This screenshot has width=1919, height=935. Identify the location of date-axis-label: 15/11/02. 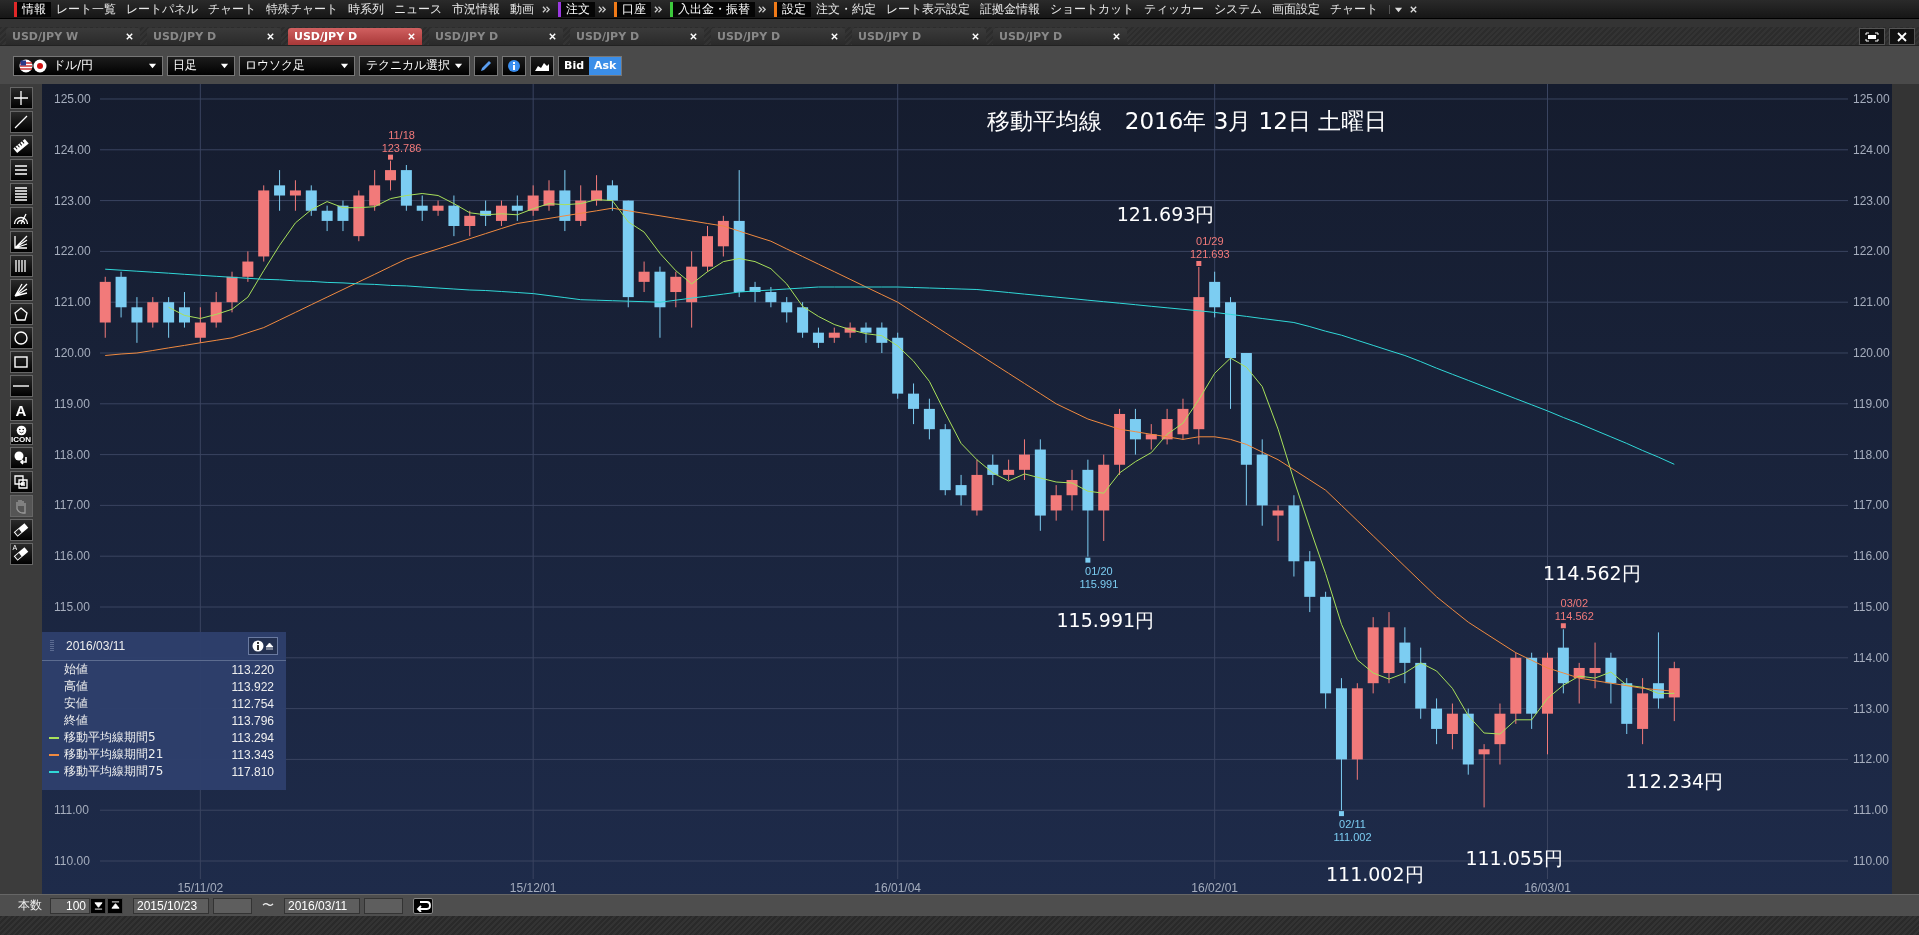
(200, 887).